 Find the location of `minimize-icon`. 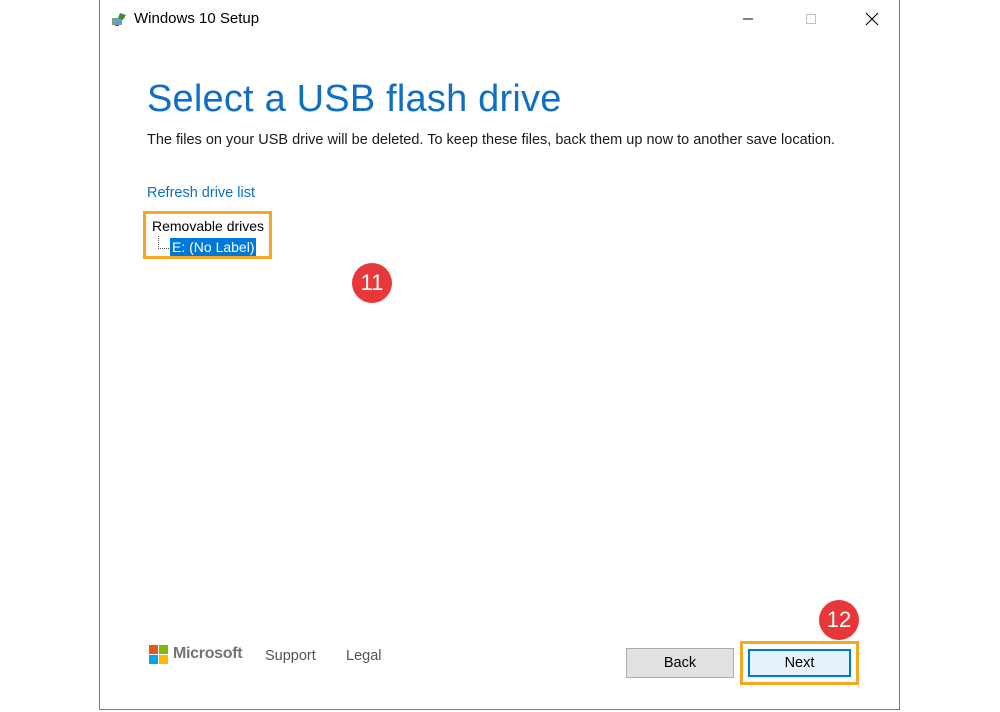

minimize-icon is located at coordinates (748, 19).